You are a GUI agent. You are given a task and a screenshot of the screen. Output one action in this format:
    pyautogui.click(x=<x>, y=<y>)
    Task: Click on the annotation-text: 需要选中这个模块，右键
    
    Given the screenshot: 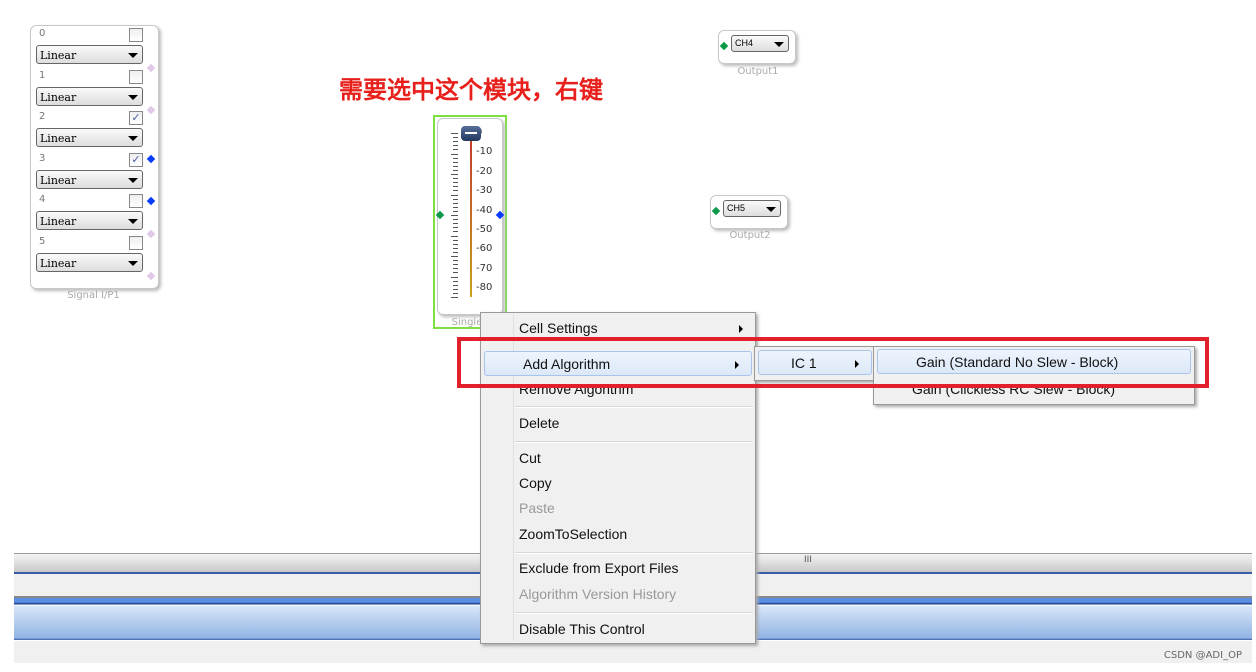 What is the action you would take?
    pyautogui.click(x=471, y=90)
    